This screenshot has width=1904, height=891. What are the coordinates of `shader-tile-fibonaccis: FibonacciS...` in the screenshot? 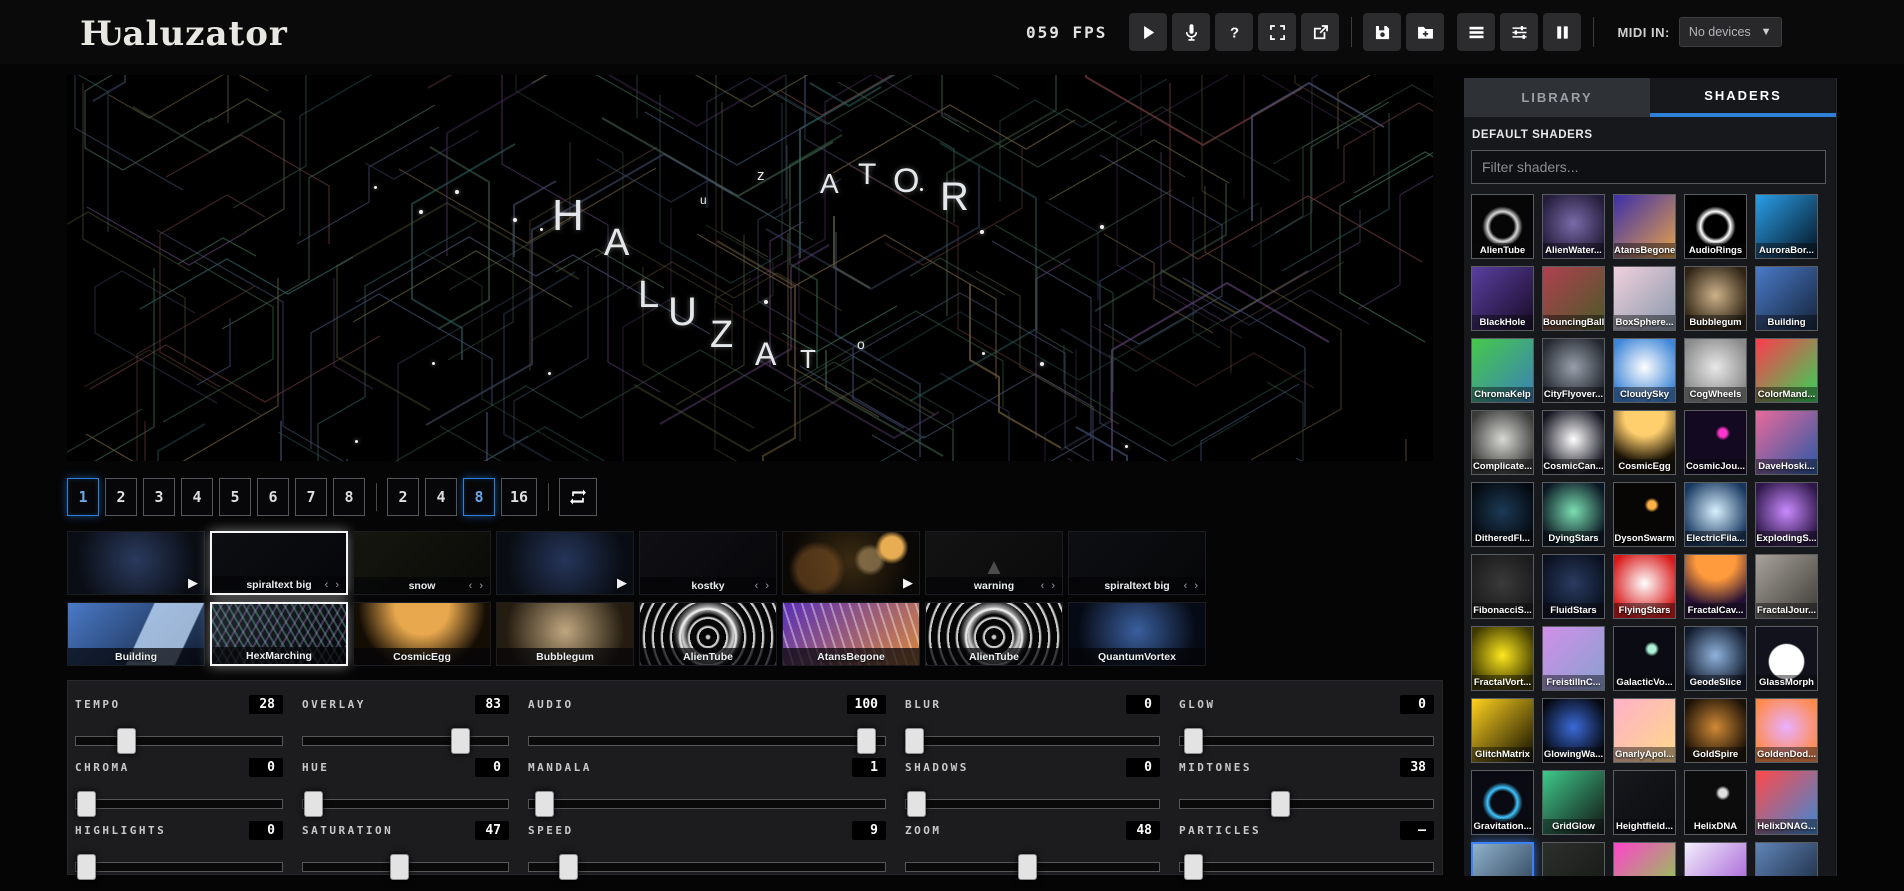 It's located at (1502, 586).